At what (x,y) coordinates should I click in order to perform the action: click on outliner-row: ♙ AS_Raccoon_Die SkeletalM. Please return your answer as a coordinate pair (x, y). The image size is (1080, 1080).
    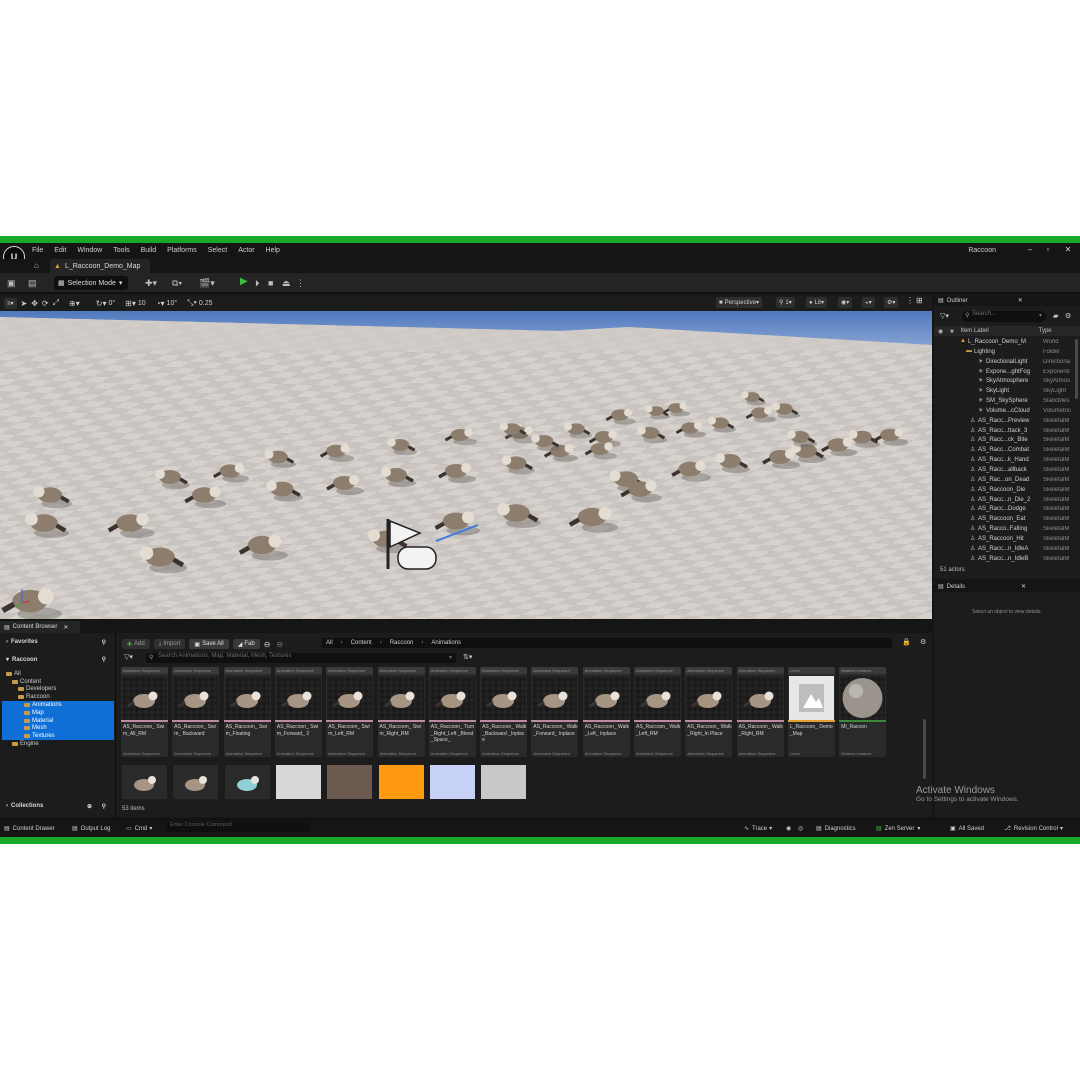
    Looking at the image, I should click on (1005, 491).